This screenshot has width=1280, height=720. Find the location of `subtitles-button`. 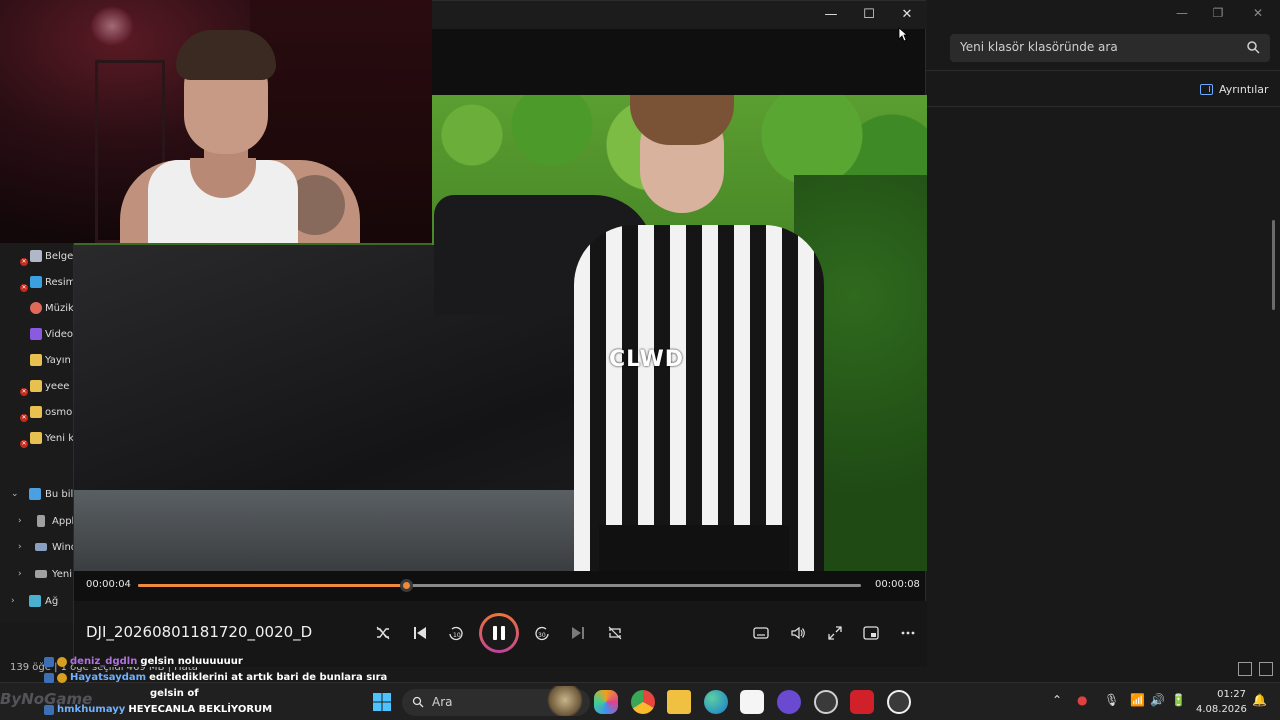

subtitles-button is located at coordinates (761, 633).